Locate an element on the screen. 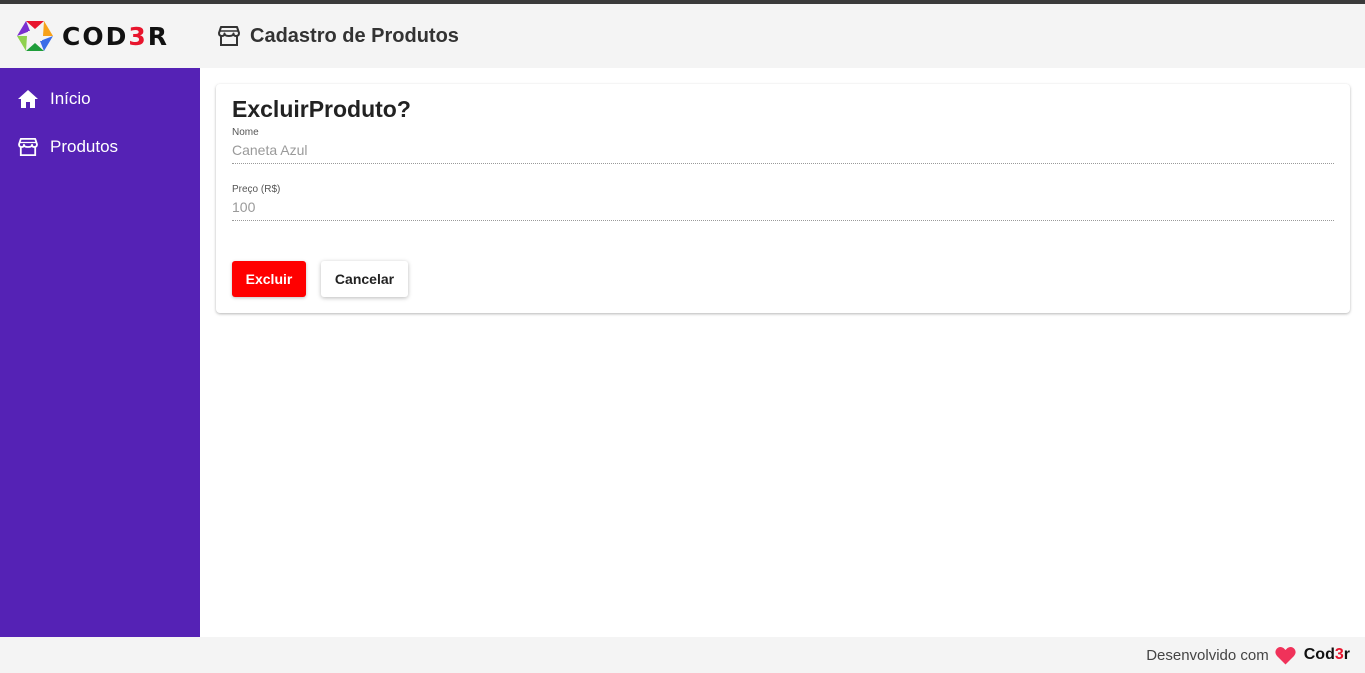 The width and height of the screenshot is (1365, 673). sidebar-item-label: Início is located at coordinates (70, 98).